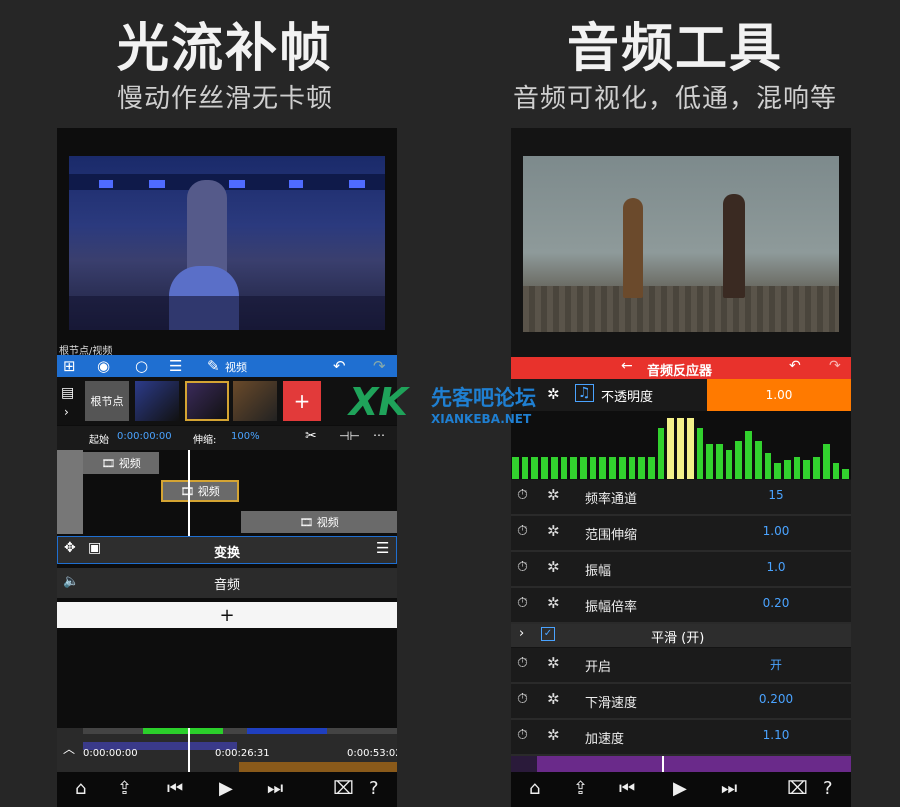 This screenshot has width=900, height=807. Describe the element at coordinates (548, 634) in the screenshot. I see `checkbox-icon: ✓` at that location.